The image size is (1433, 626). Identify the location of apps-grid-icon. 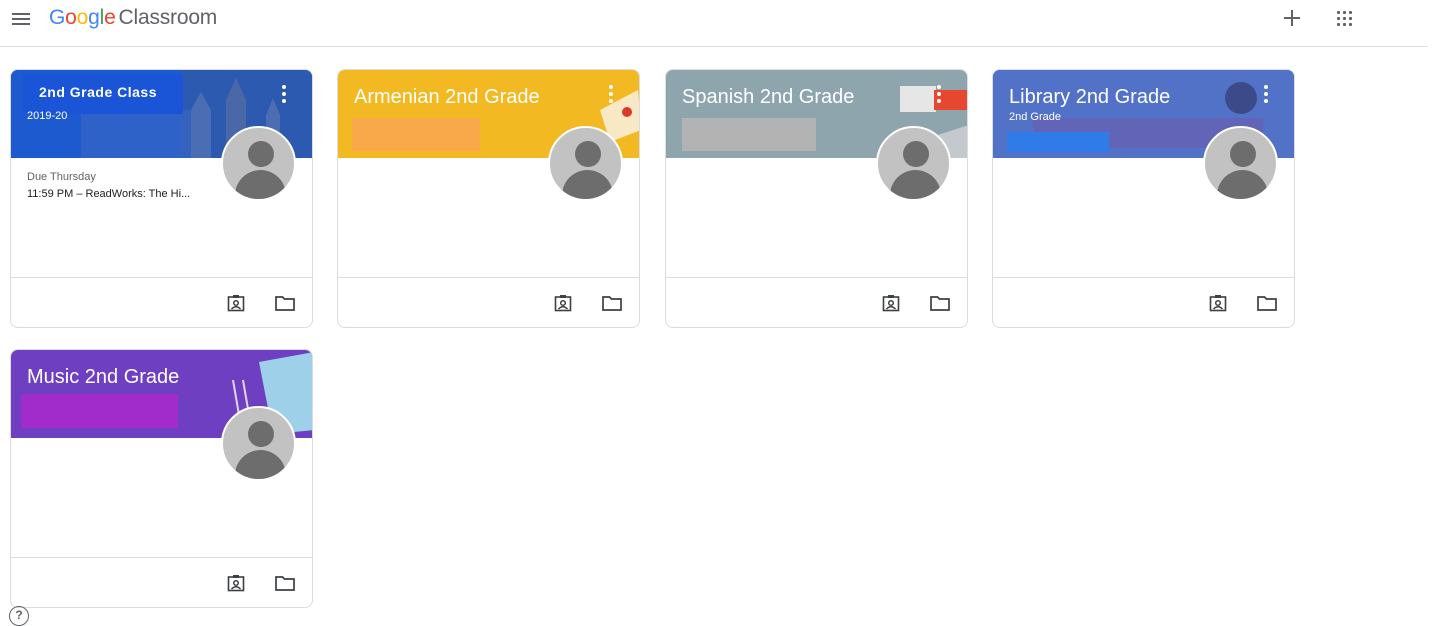
(1345, 19).